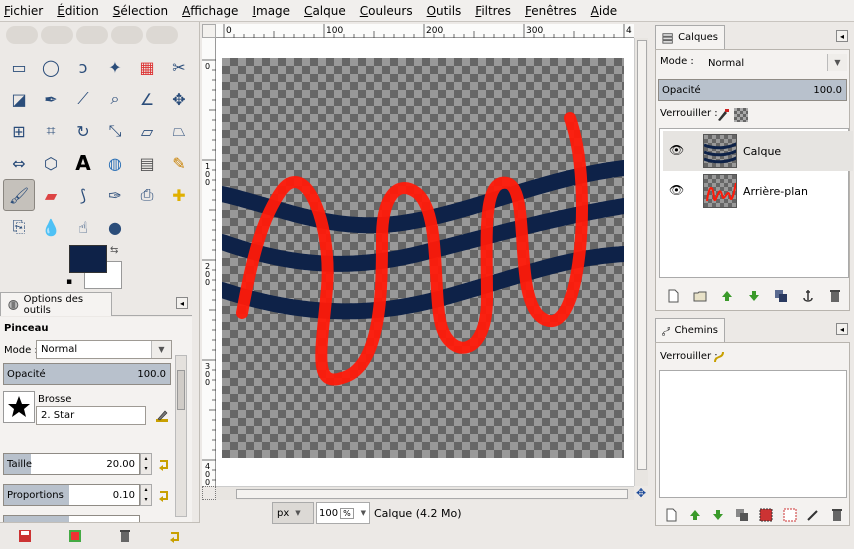 The height and width of the screenshot is (549, 854). Describe the element at coordinates (842, 329) in the screenshot. I see `paths-tab-menu-button: ◂` at that location.